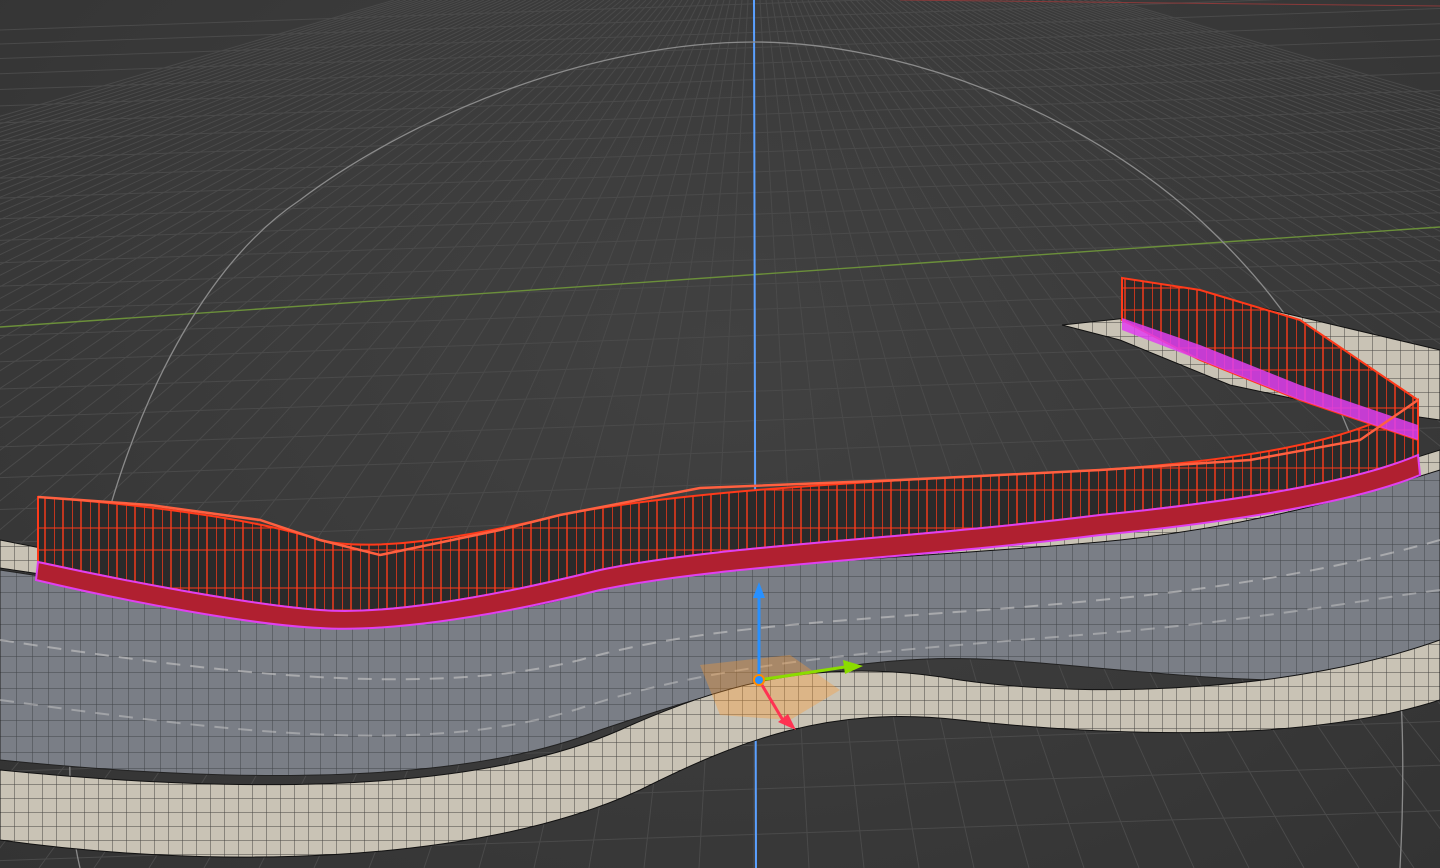  Describe the element at coordinates (759, 680) in the screenshot. I see `gizmo-center-handle` at that location.